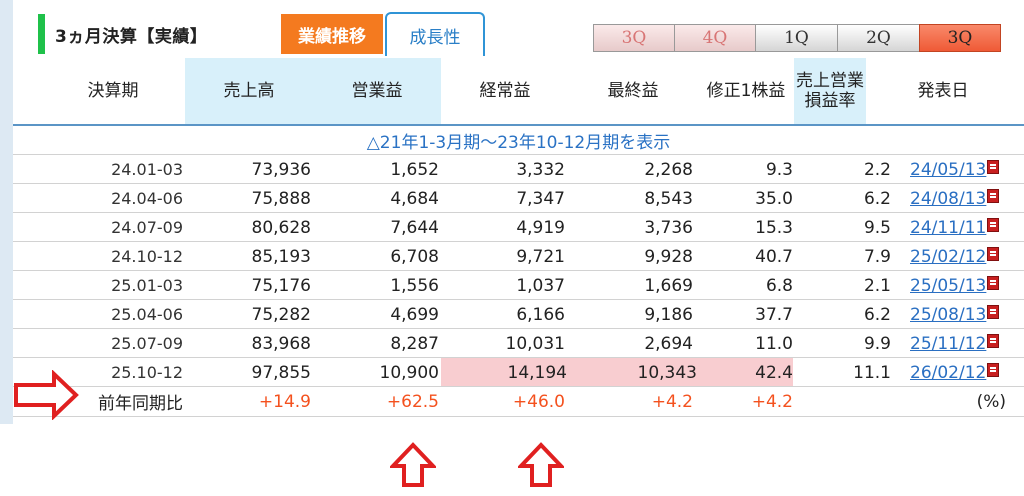  I want to click on header-period: 決算期, so click(113, 91).